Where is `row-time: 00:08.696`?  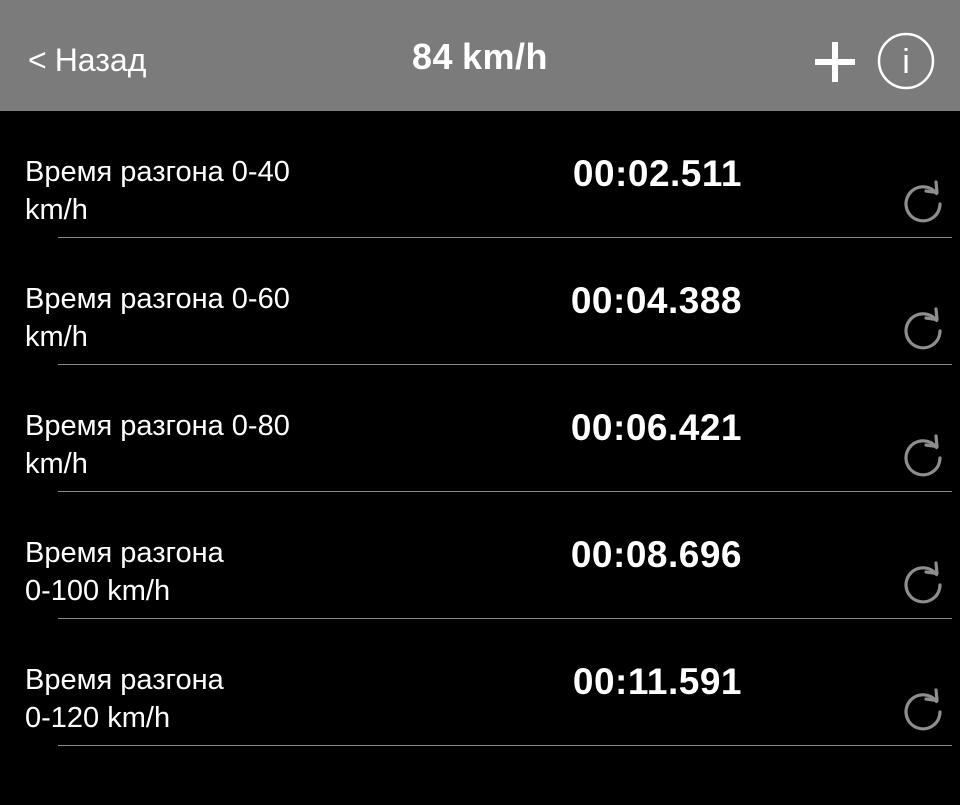 row-time: 00:08.696 is located at coordinates (656, 554).